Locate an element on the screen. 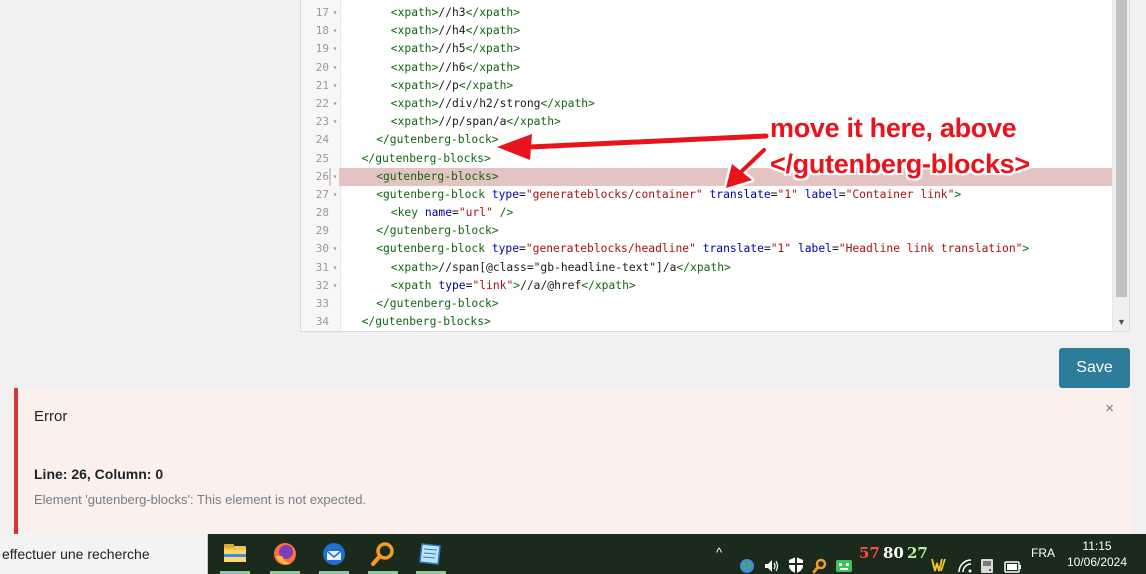 The image size is (1146, 574). line-number: 31 is located at coordinates (322, 267).